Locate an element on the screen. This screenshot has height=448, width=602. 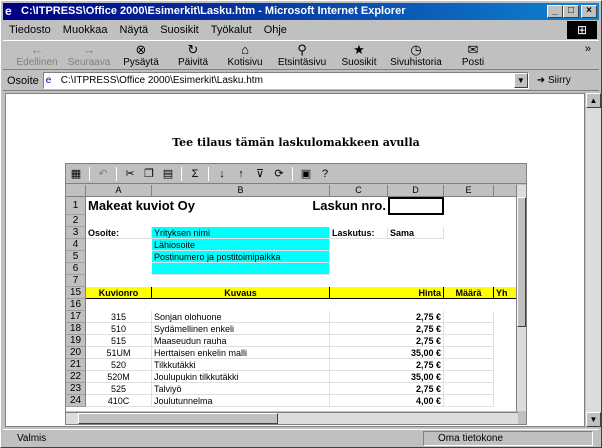
corner-cell is located at coordinates (76, 191).